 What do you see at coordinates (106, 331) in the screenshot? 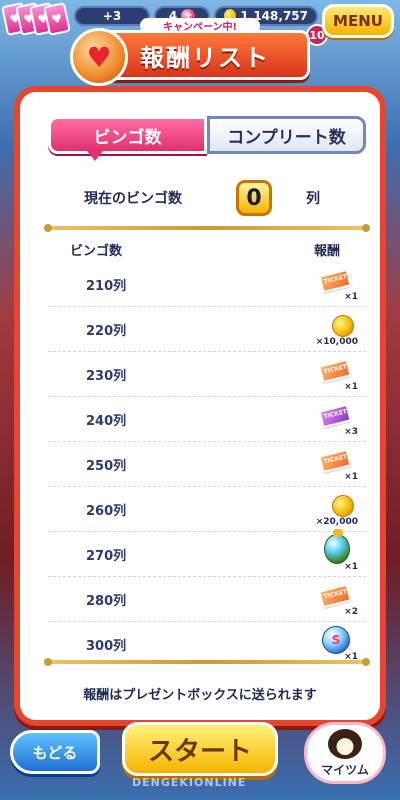
I see `row-label: 220列` at bounding box center [106, 331].